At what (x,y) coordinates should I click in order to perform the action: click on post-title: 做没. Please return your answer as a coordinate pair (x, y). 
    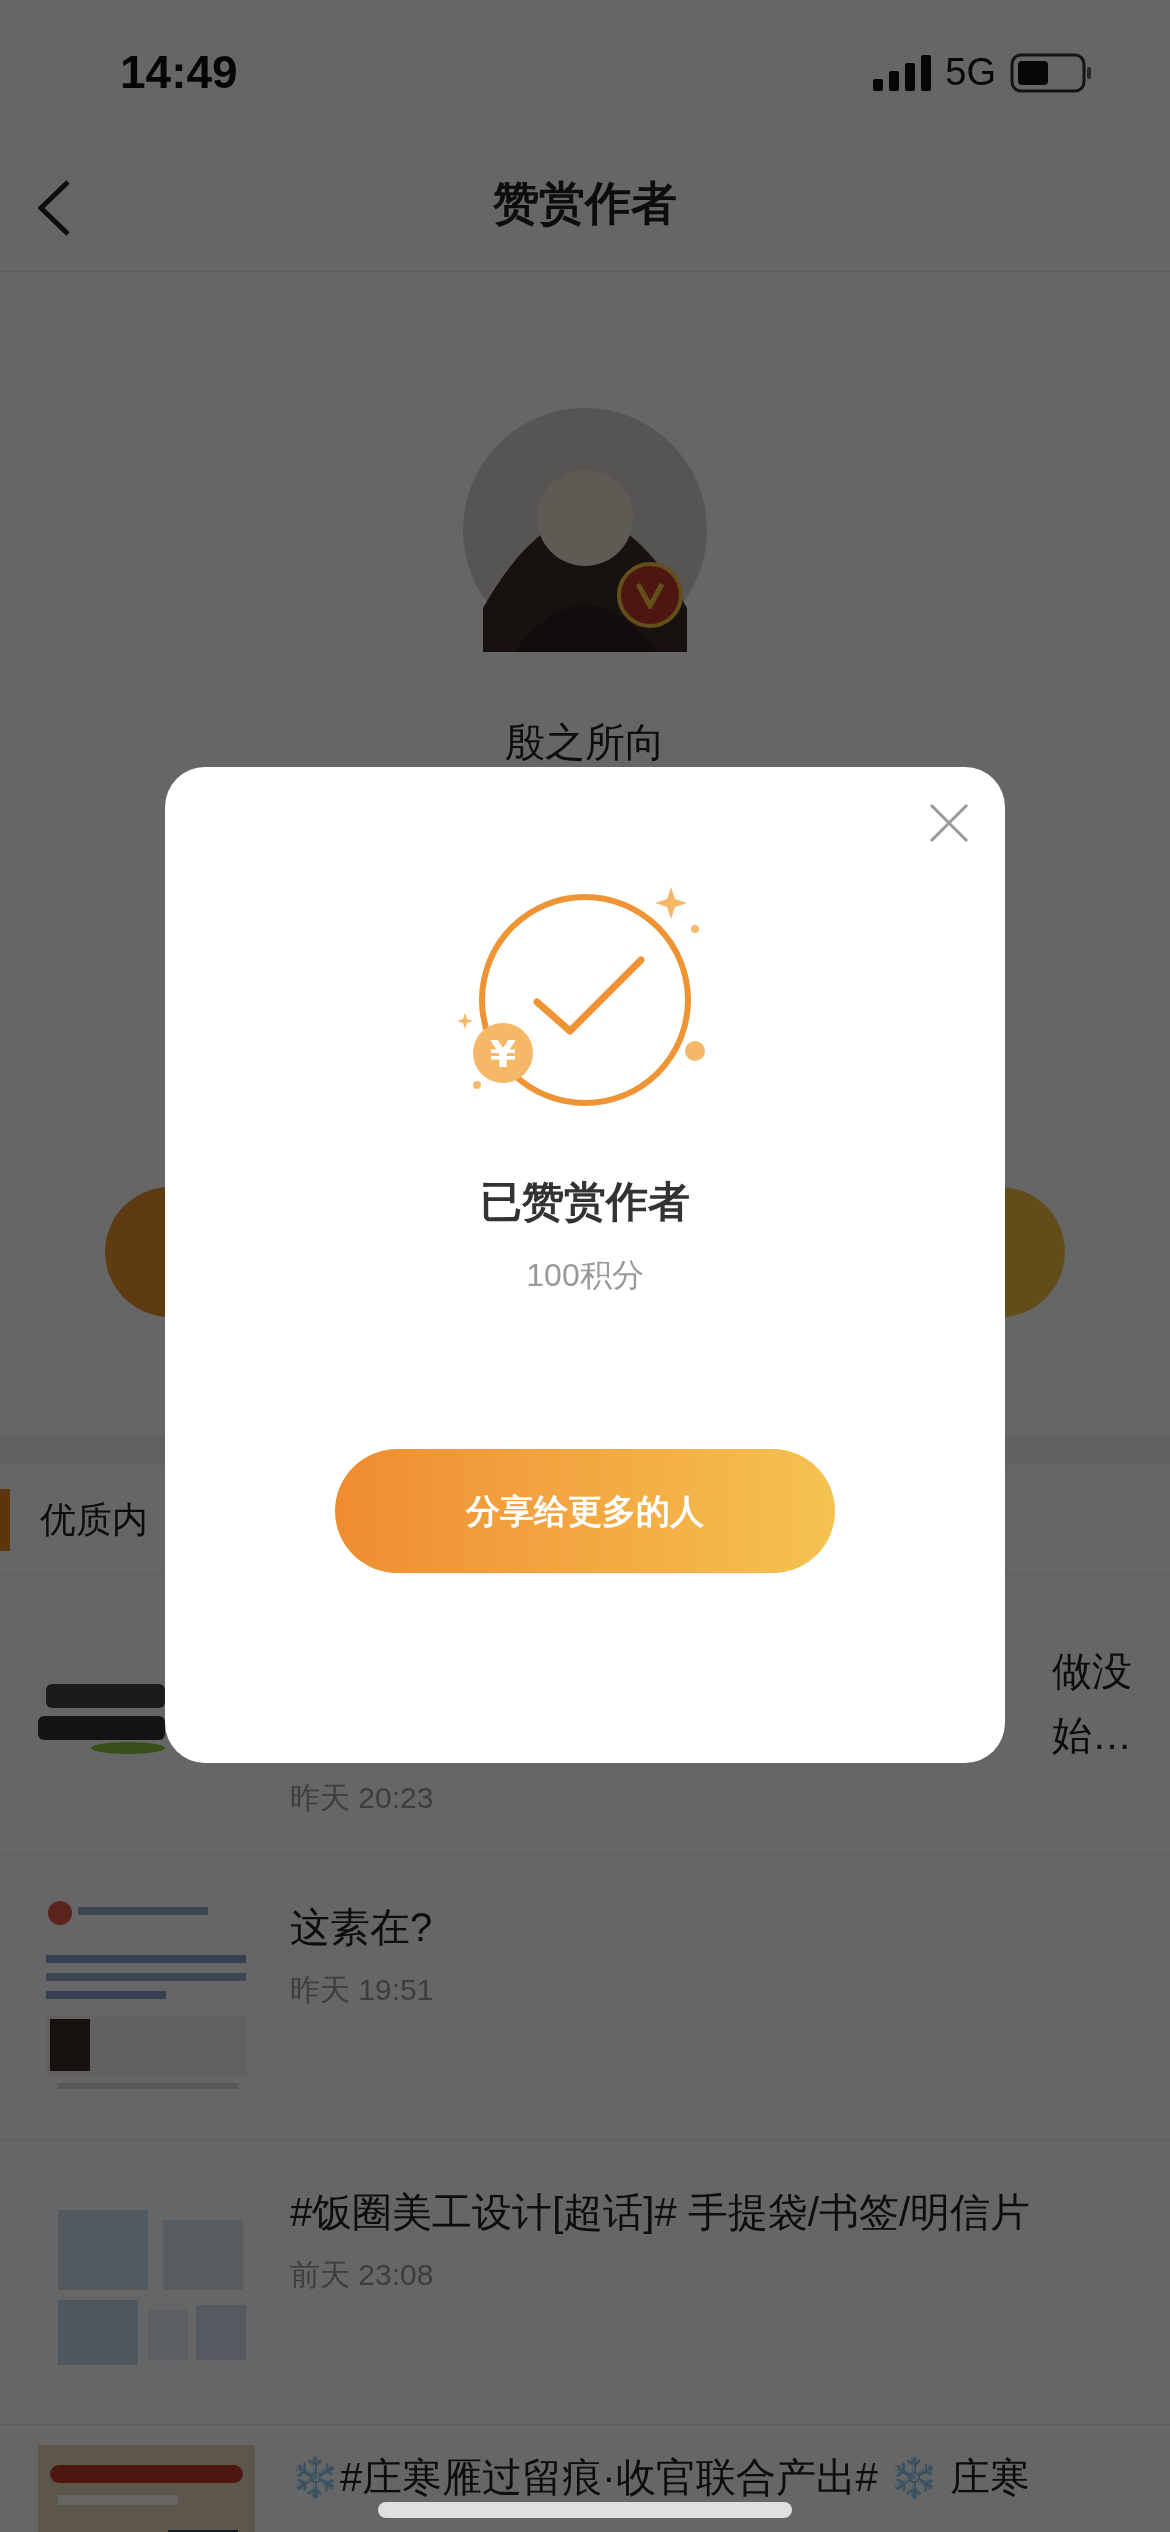
    Looking at the image, I should click on (1091, 1671).